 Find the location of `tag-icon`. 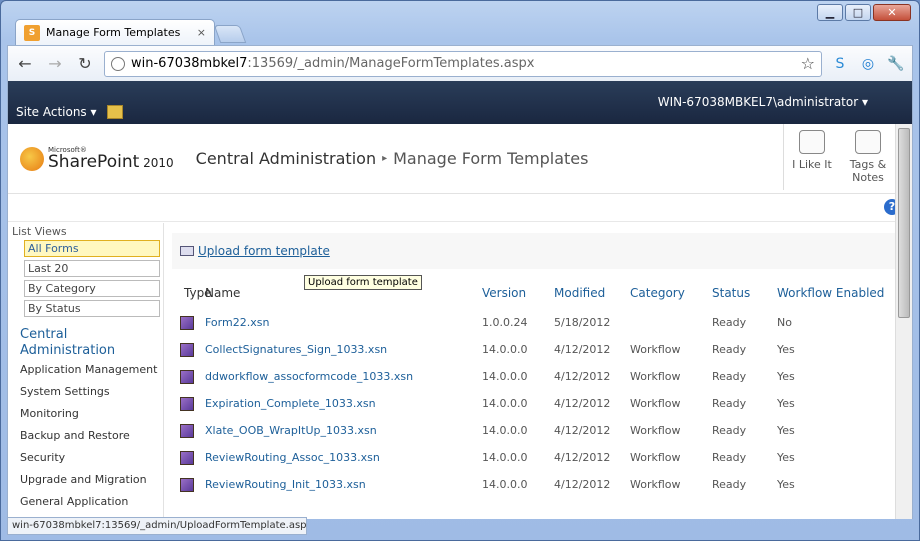

tag-icon is located at coordinates (812, 142).